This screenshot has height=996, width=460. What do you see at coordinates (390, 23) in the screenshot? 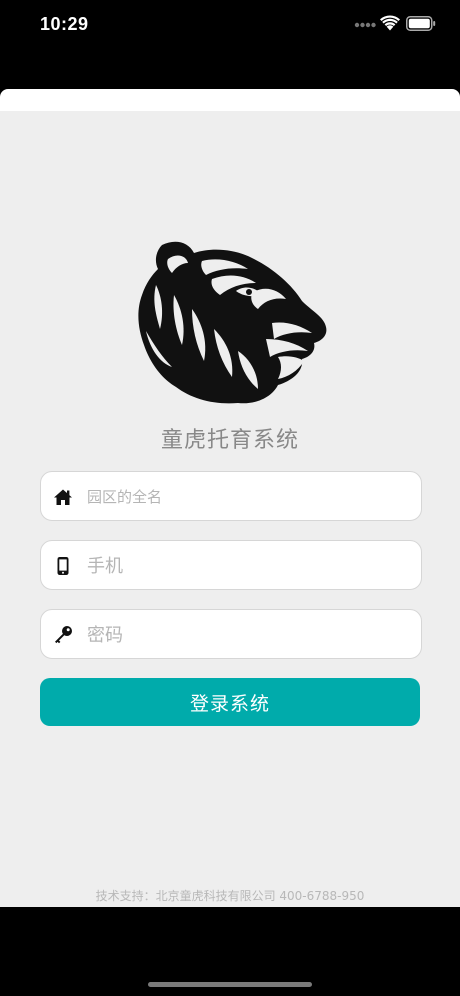
I see `wifi-icon` at bounding box center [390, 23].